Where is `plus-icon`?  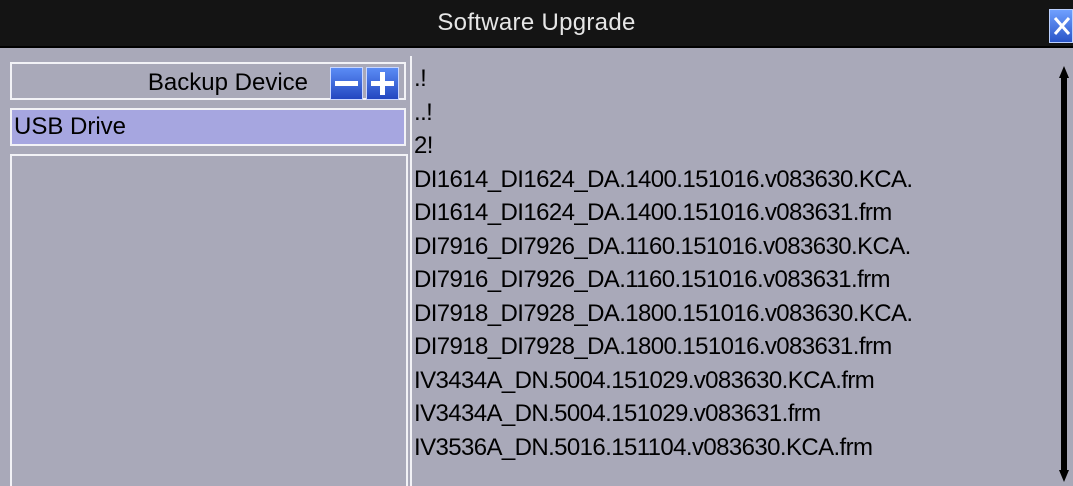
plus-icon is located at coordinates (382, 83).